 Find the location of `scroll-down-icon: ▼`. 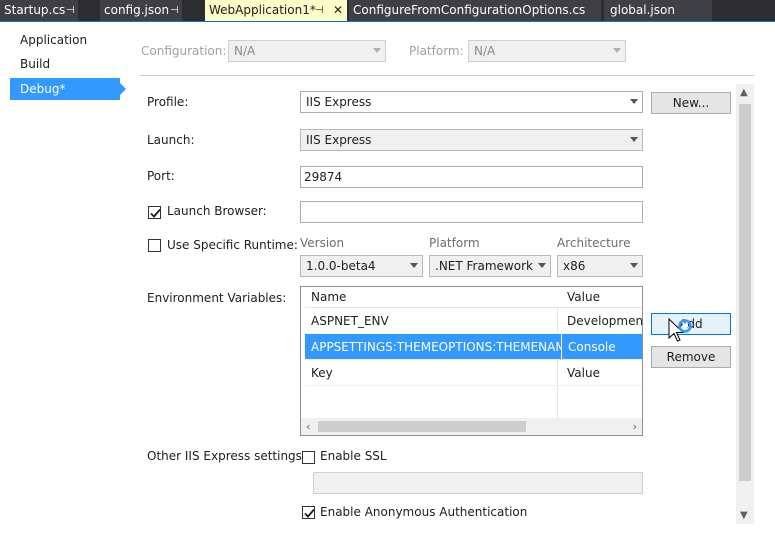

scroll-down-icon: ▼ is located at coordinates (744, 515).